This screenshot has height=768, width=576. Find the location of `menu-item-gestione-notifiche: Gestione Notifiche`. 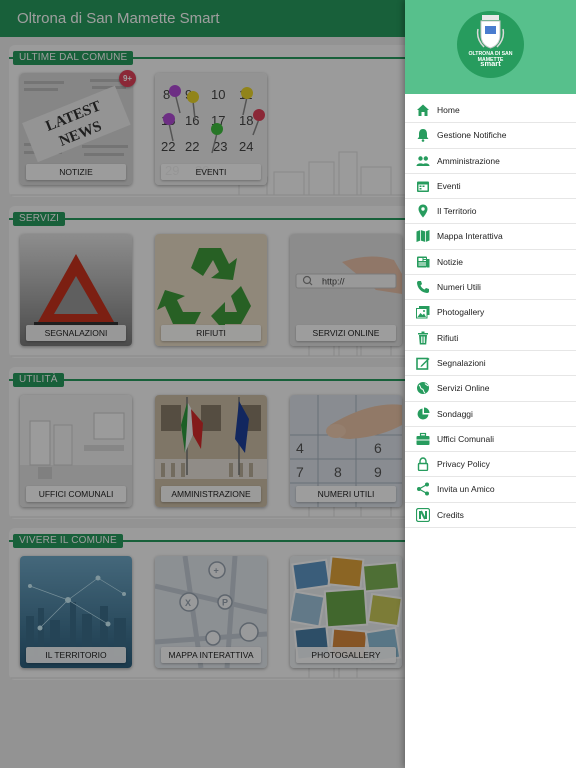

menu-item-gestione-notifiche: Gestione Notifiche is located at coordinates (490, 136).